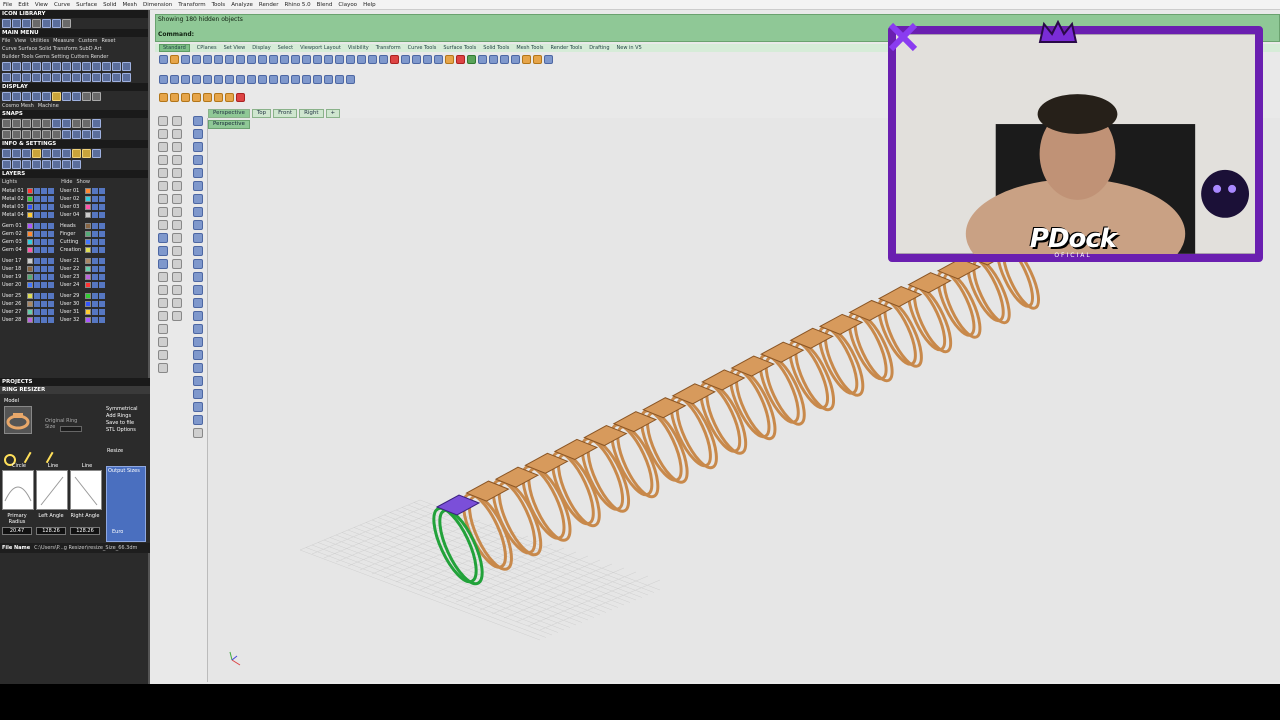 Image resolution: width=1280 pixels, height=720 pixels. Describe the element at coordinates (174, 59) in the screenshot. I see `open-icon` at that location.